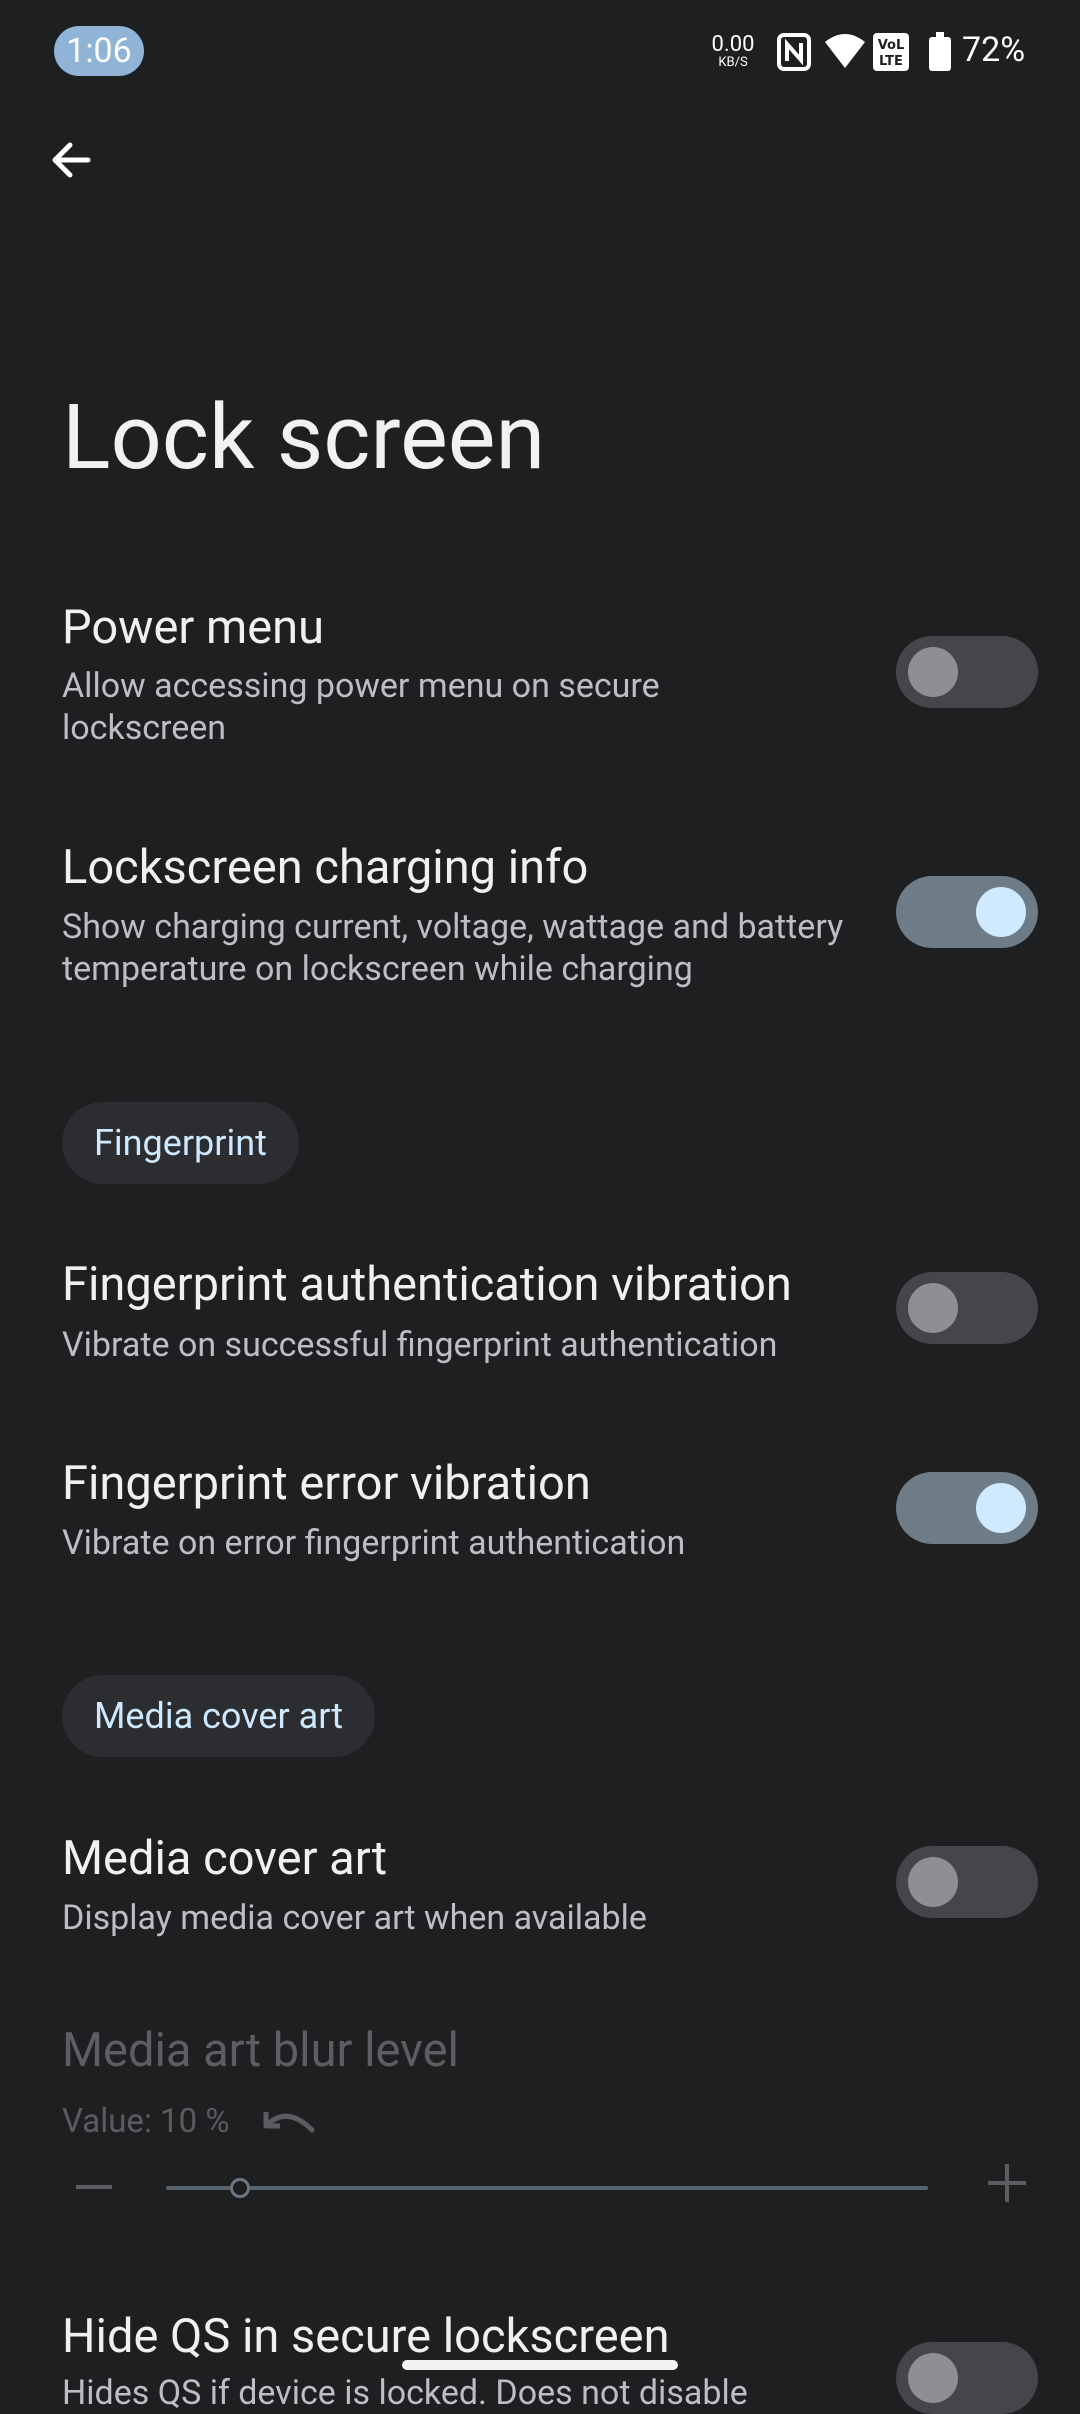 Image resolution: width=1080 pixels, height=2414 pixels. What do you see at coordinates (967, 672) in the screenshot?
I see `power-menu-toggle` at bounding box center [967, 672].